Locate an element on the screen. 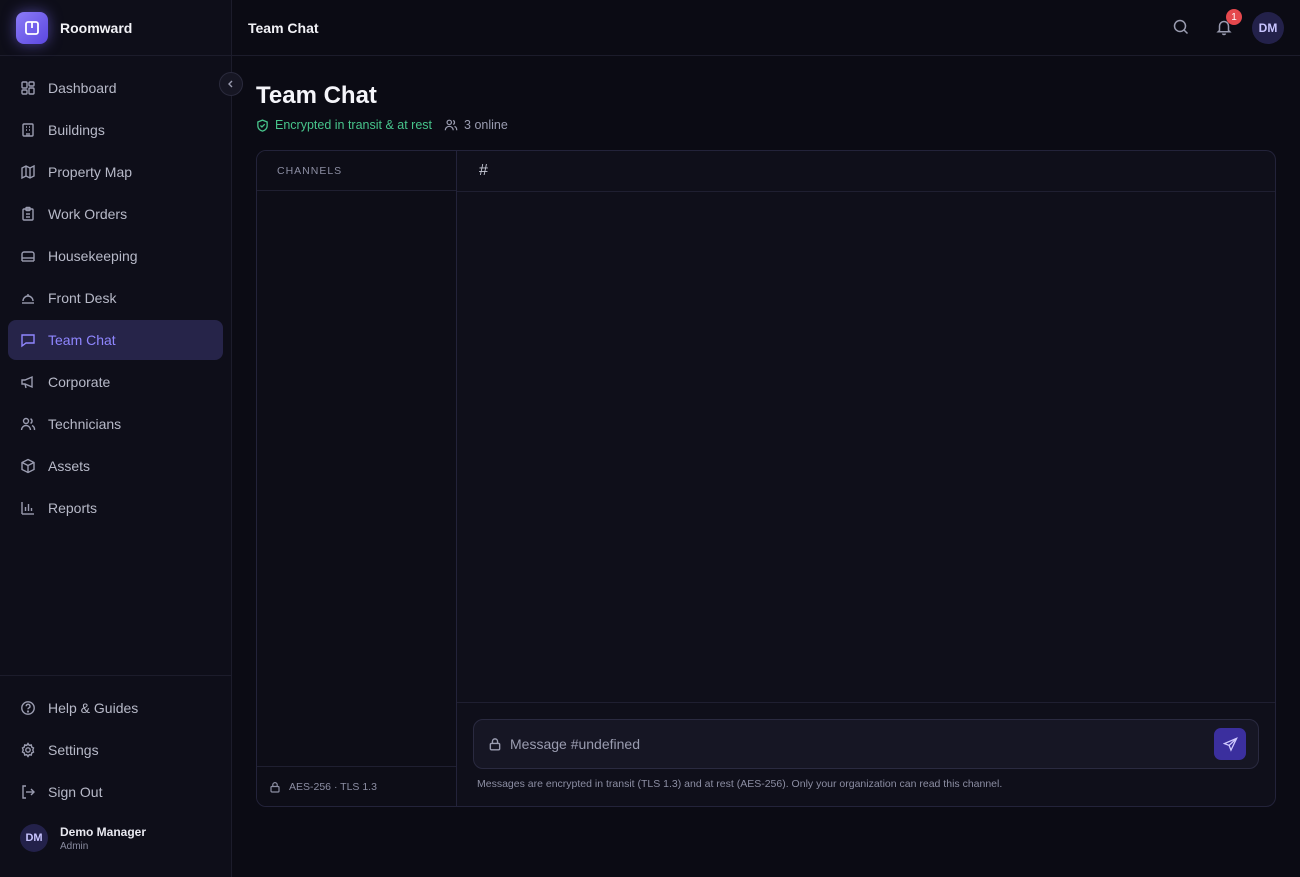  sidebar-item-technicians: Technicians is located at coordinates (115, 424).